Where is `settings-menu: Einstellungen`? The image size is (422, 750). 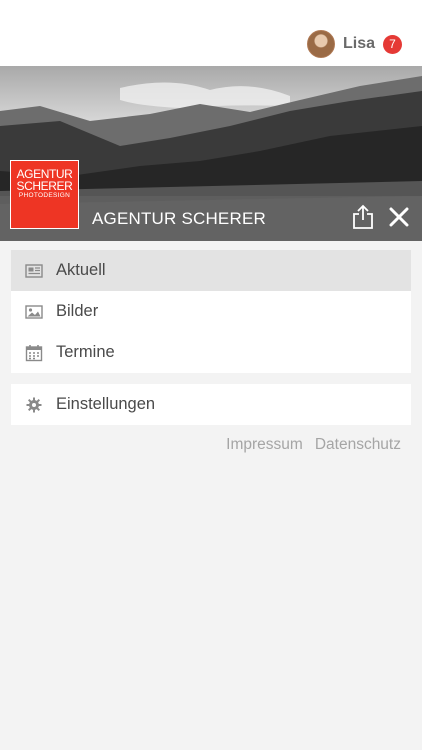
settings-menu: Einstellungen is located at coordinates (211, 404).